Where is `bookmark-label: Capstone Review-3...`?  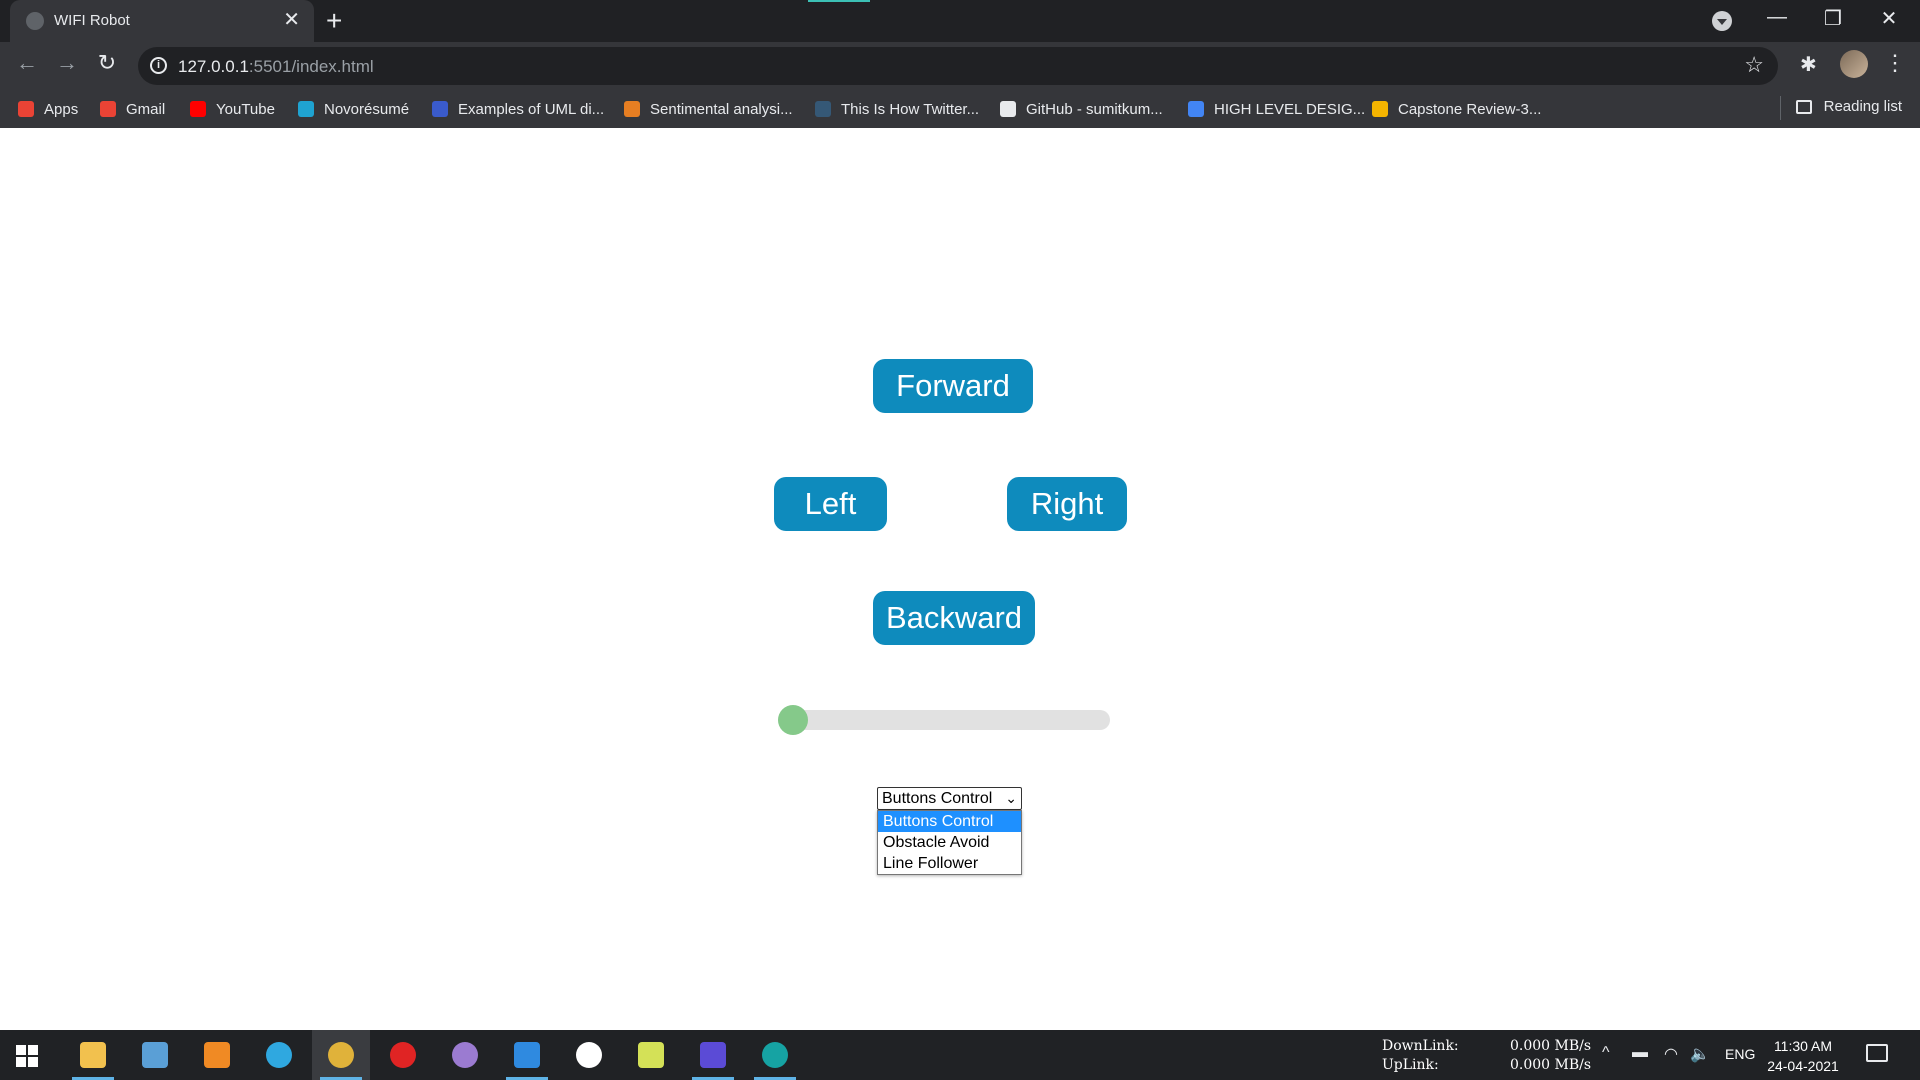 bookmark-label: Capstone Review-3... is located at coordinates (1470, 109).